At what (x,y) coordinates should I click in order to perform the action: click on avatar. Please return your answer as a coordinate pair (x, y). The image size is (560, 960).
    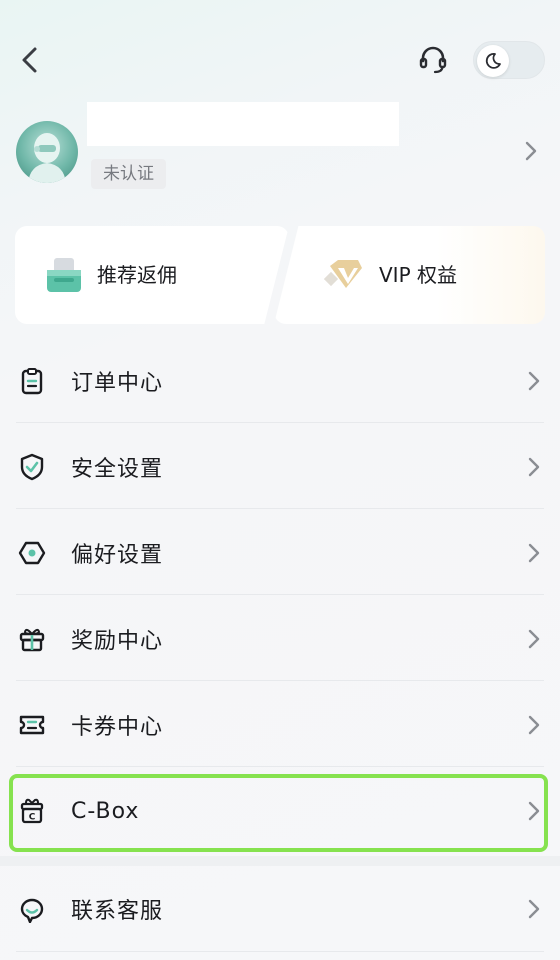
    Looking at the image, I should click on (47, 152).